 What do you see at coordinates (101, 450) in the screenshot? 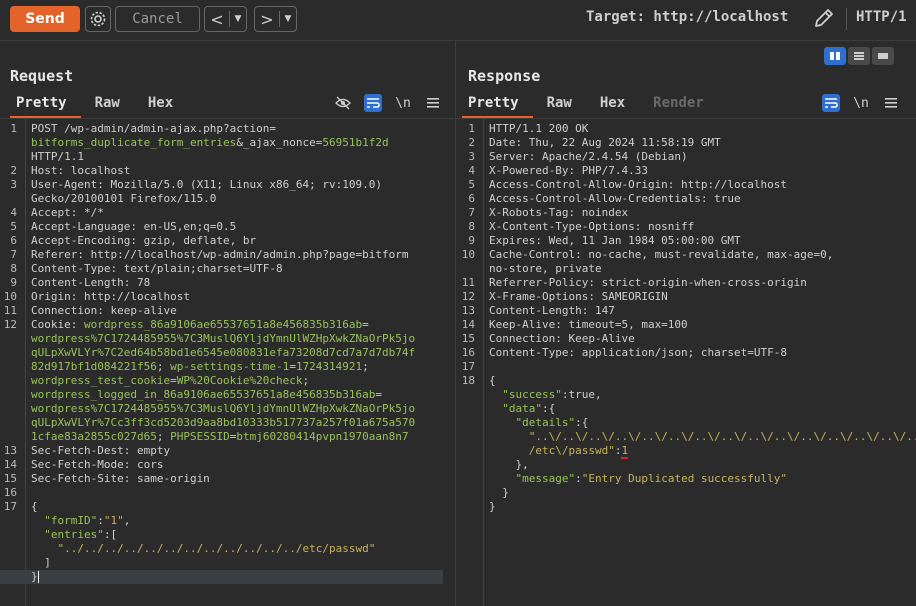
I see `code-token: Sec-Fetch-Dest: empty` at bounding box center [101, 450].